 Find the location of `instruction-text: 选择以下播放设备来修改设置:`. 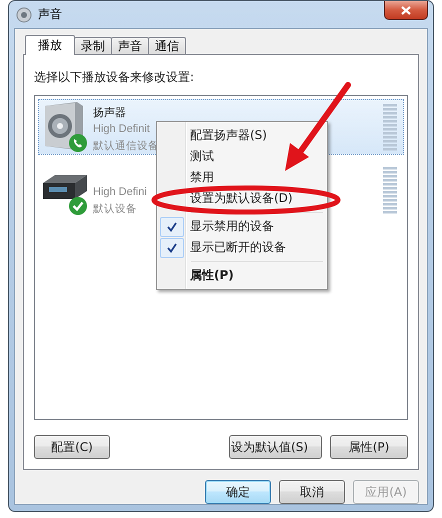

instruction-text: 选择以下播放设备来修改设置: is located at coordinates (115, 77).